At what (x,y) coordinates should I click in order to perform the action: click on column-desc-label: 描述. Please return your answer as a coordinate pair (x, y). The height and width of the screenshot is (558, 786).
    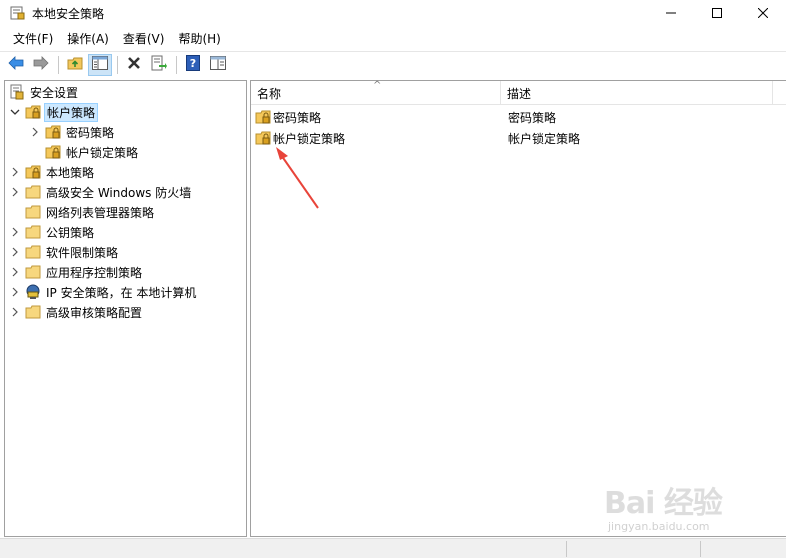
    Looking at the image, I should click on (519, 93).